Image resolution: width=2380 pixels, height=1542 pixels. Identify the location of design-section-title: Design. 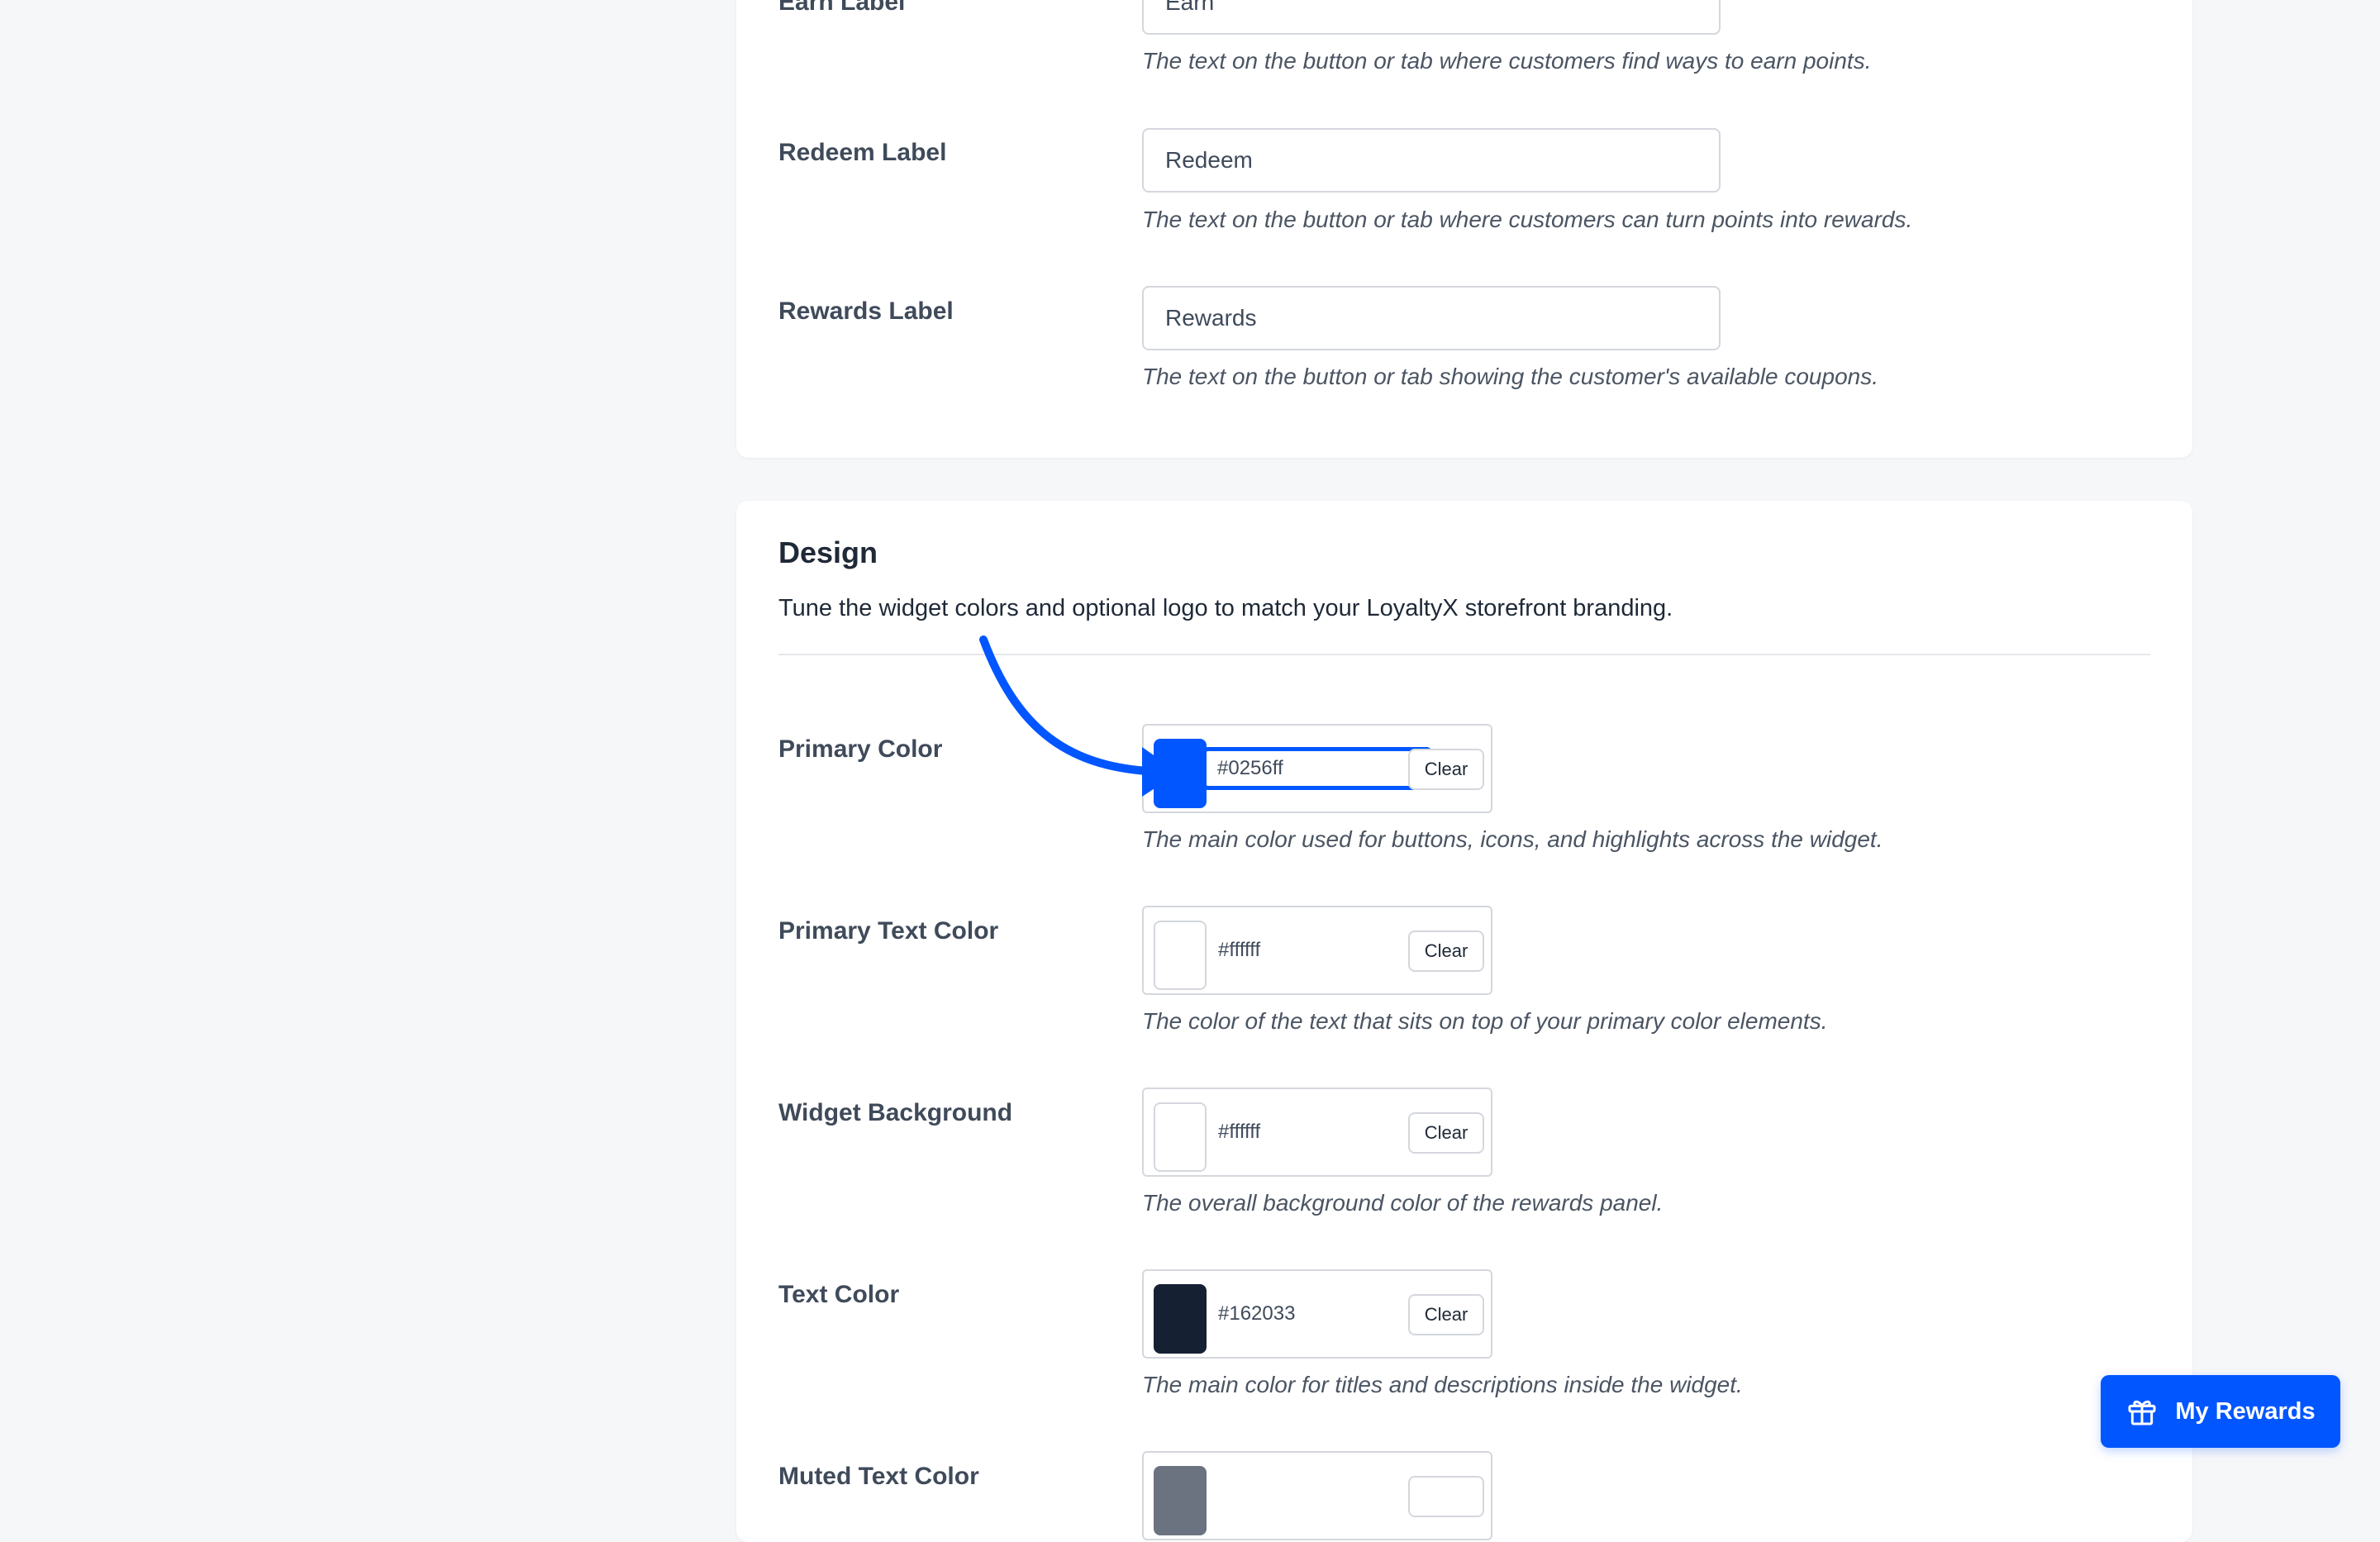
(828, 552).